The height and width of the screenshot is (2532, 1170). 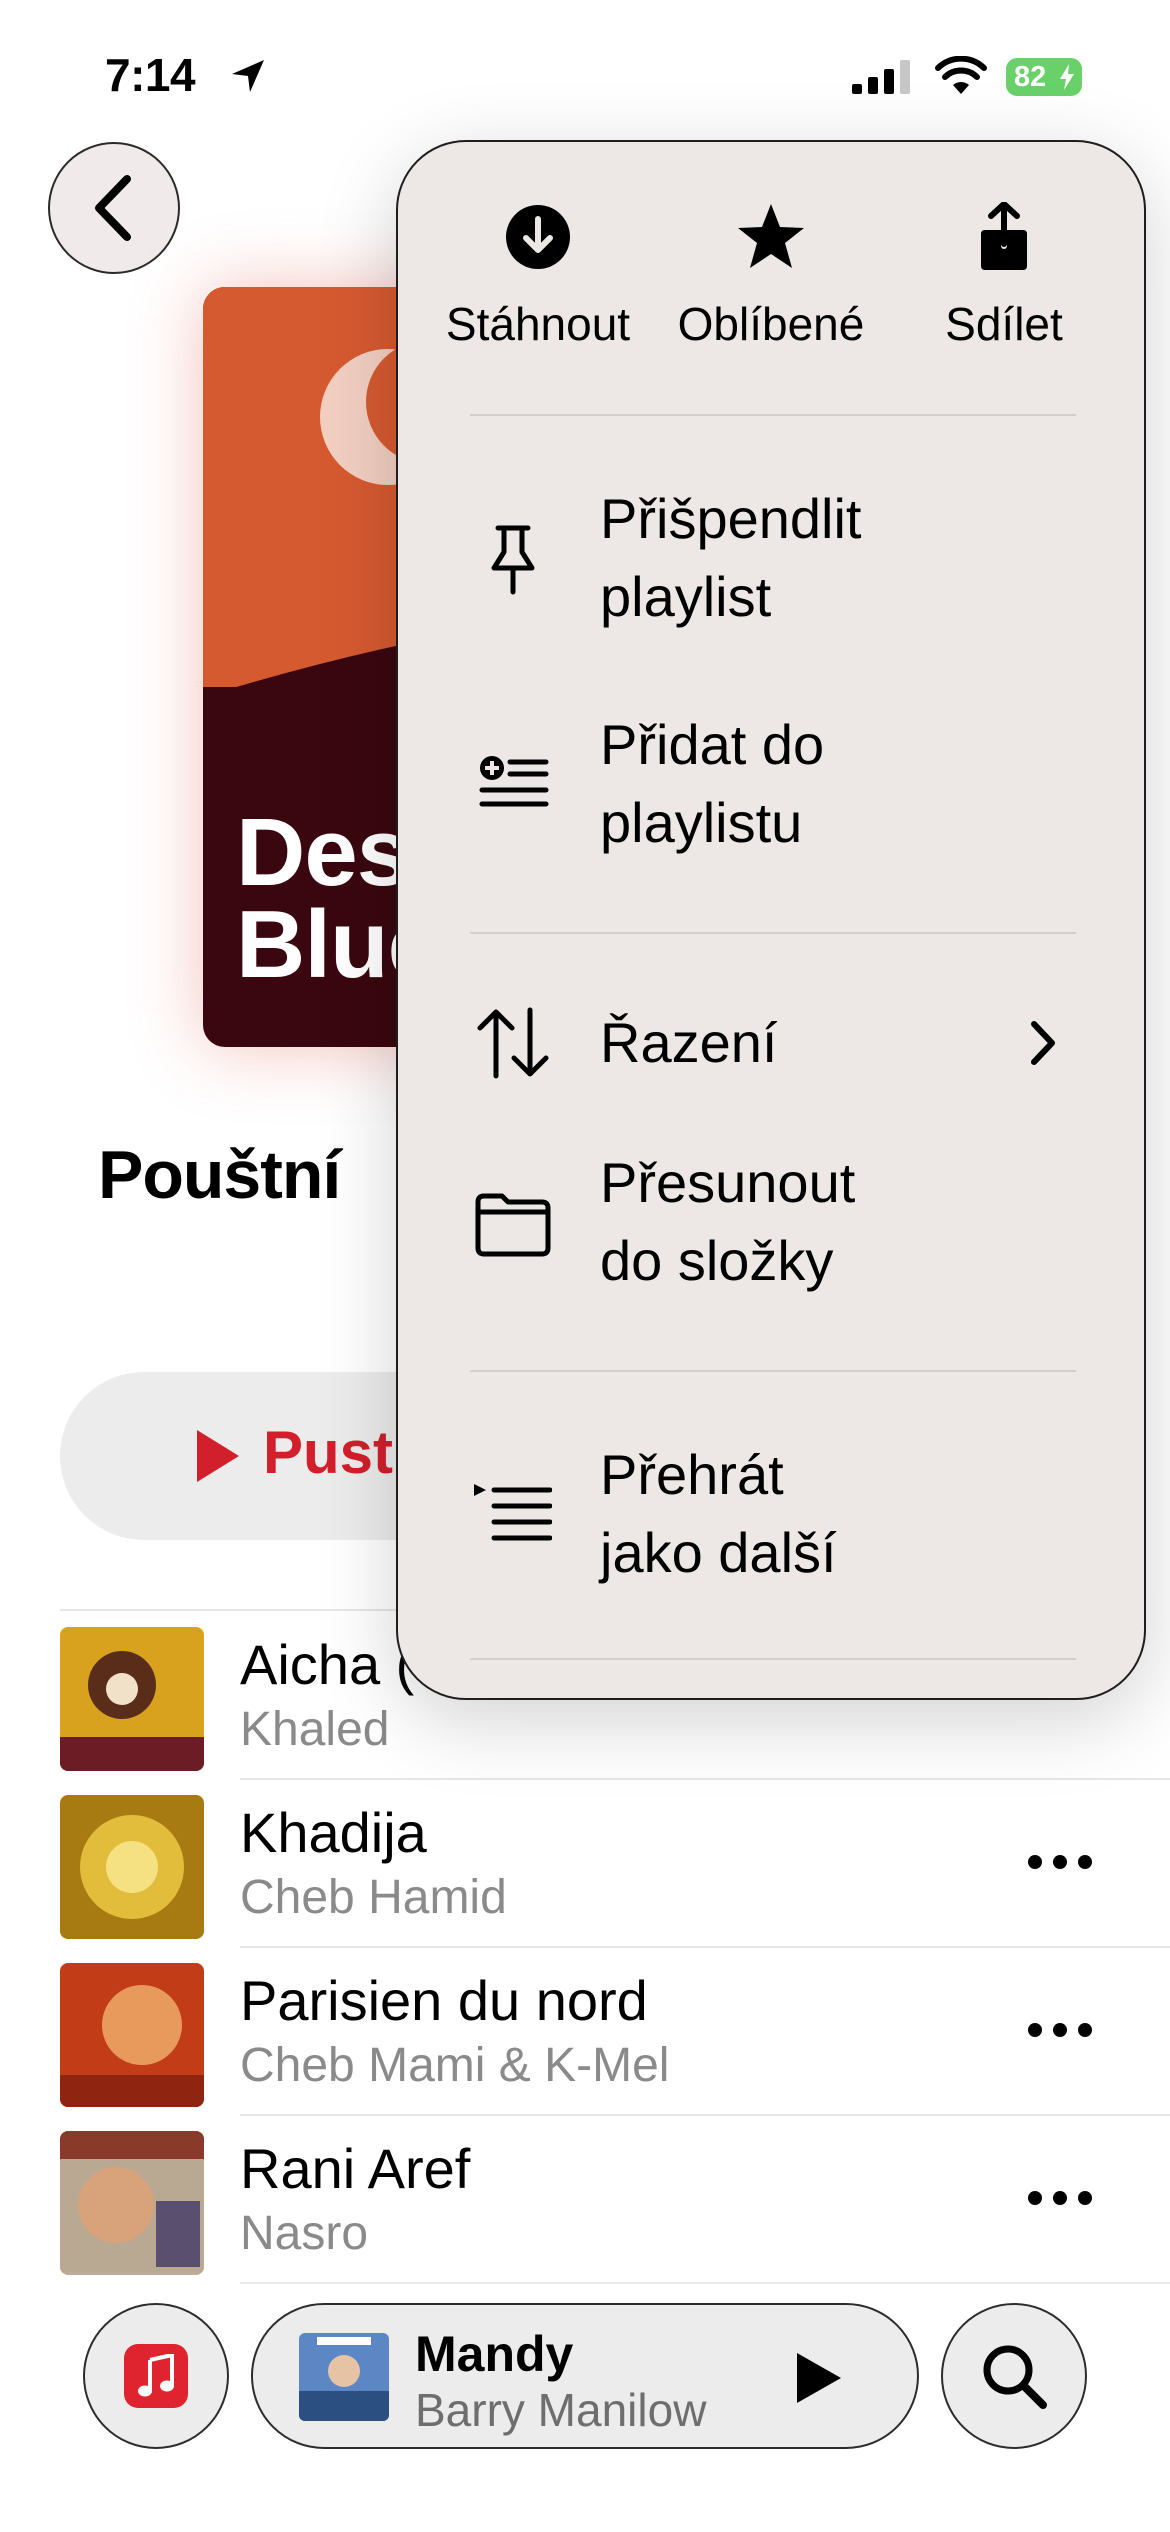 What do you see at coordinates (219, 1175) in the screenshot?
I see `playlist-title: Pouštní` at bounding box center [219, 1175].